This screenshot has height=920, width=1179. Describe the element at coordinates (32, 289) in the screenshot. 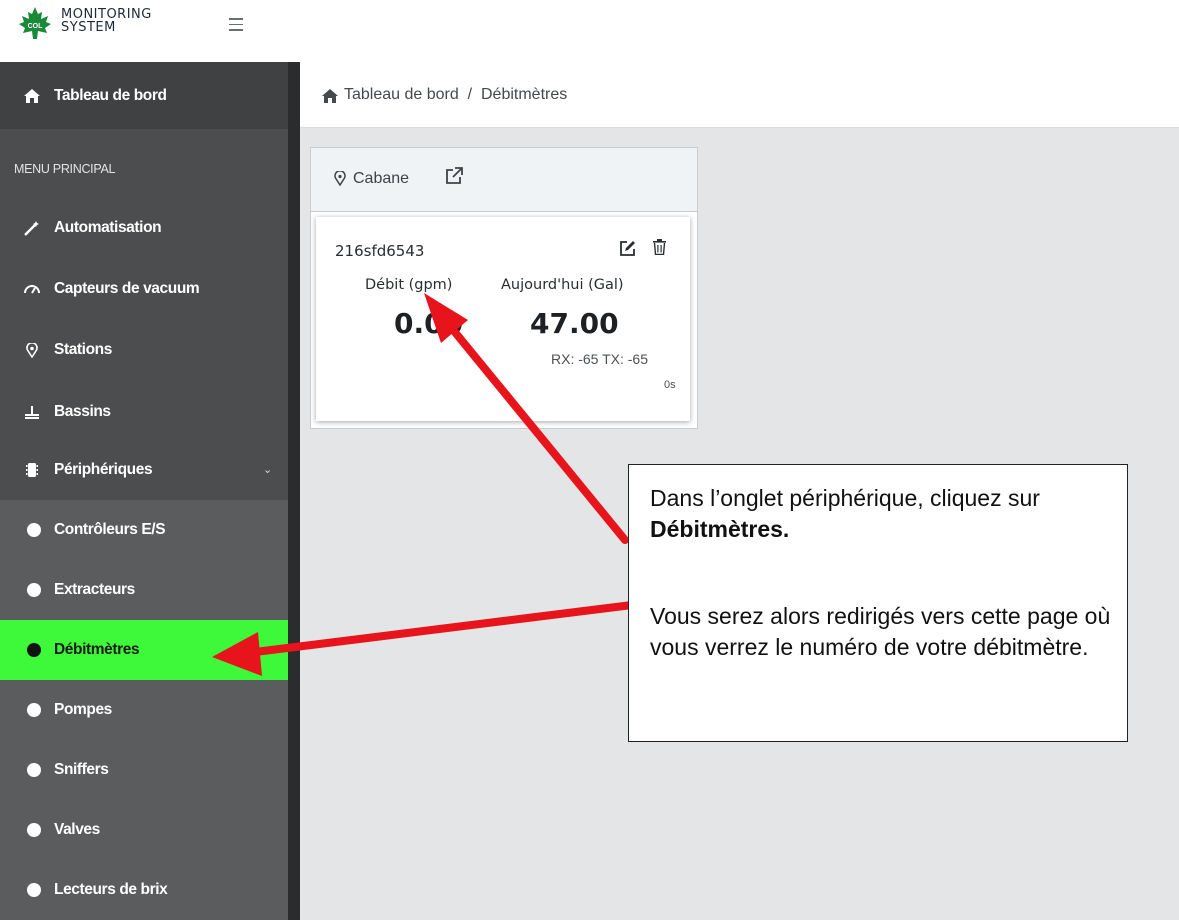

I see `gauge-icon` at that location.